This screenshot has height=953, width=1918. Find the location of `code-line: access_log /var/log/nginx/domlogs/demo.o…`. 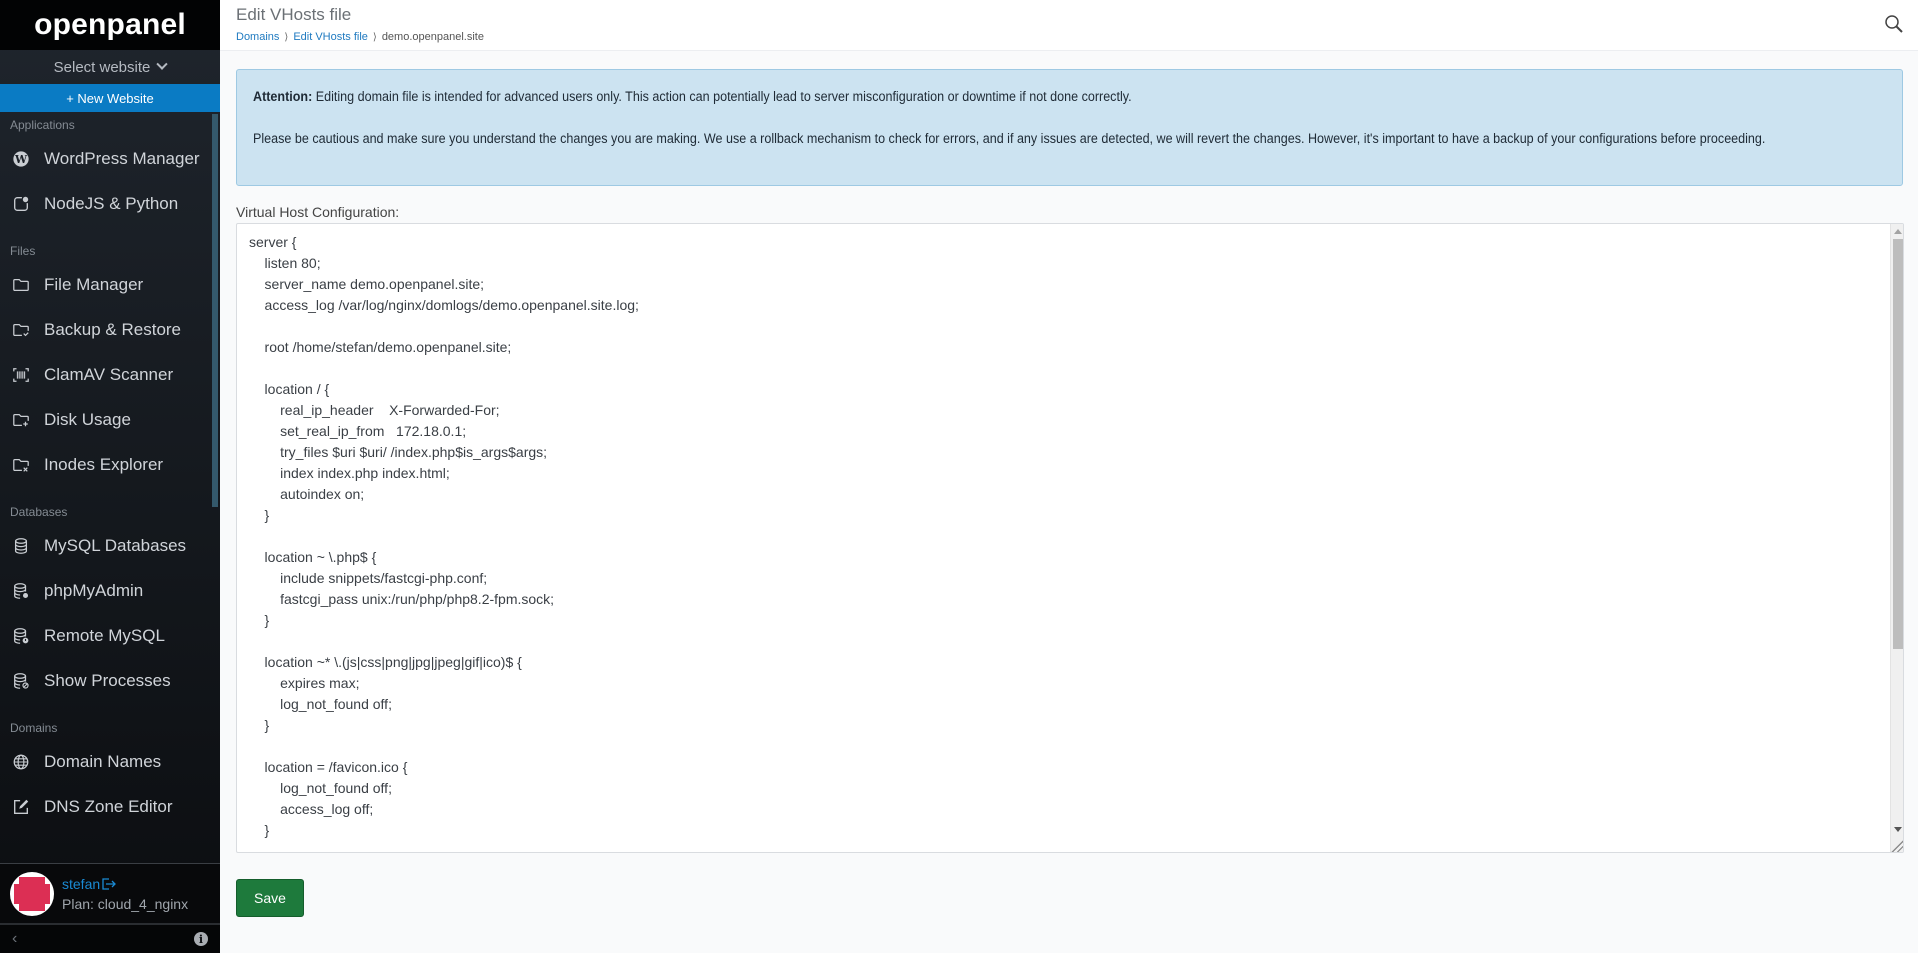

code-line: access_log /var/log/nginx/domlogs/demo.o… is located at coordinates (444, 305).